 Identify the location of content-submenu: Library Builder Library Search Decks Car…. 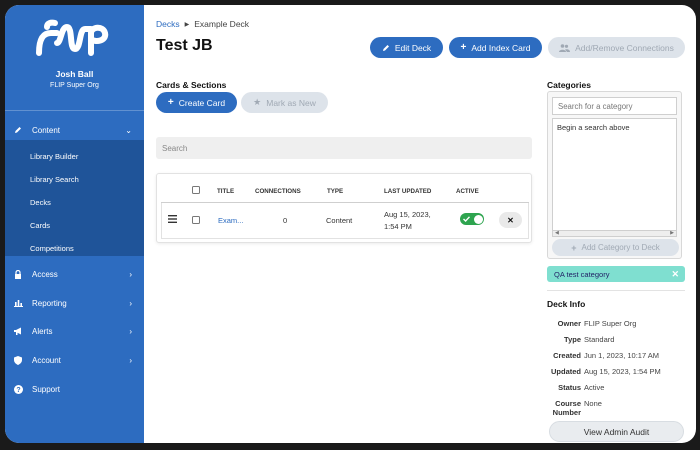
(74, 198).